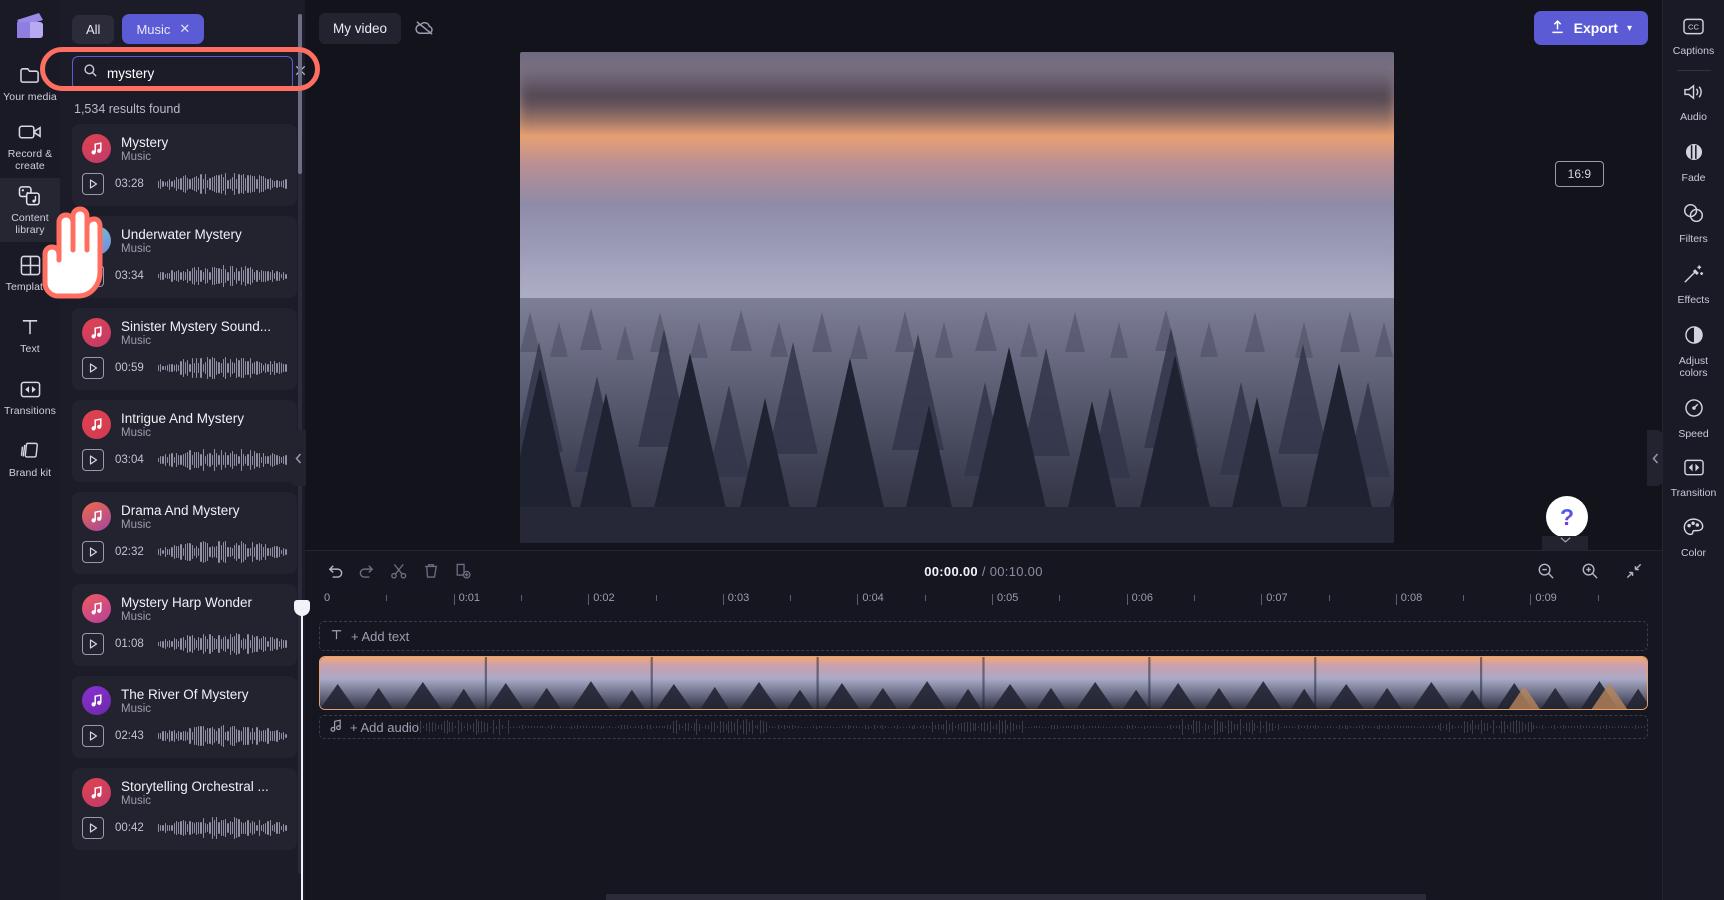  What do you see at coordinates (1694, 410) in the screenshot?
I see `speedometer-icon` at bounding box center [1694, 410].